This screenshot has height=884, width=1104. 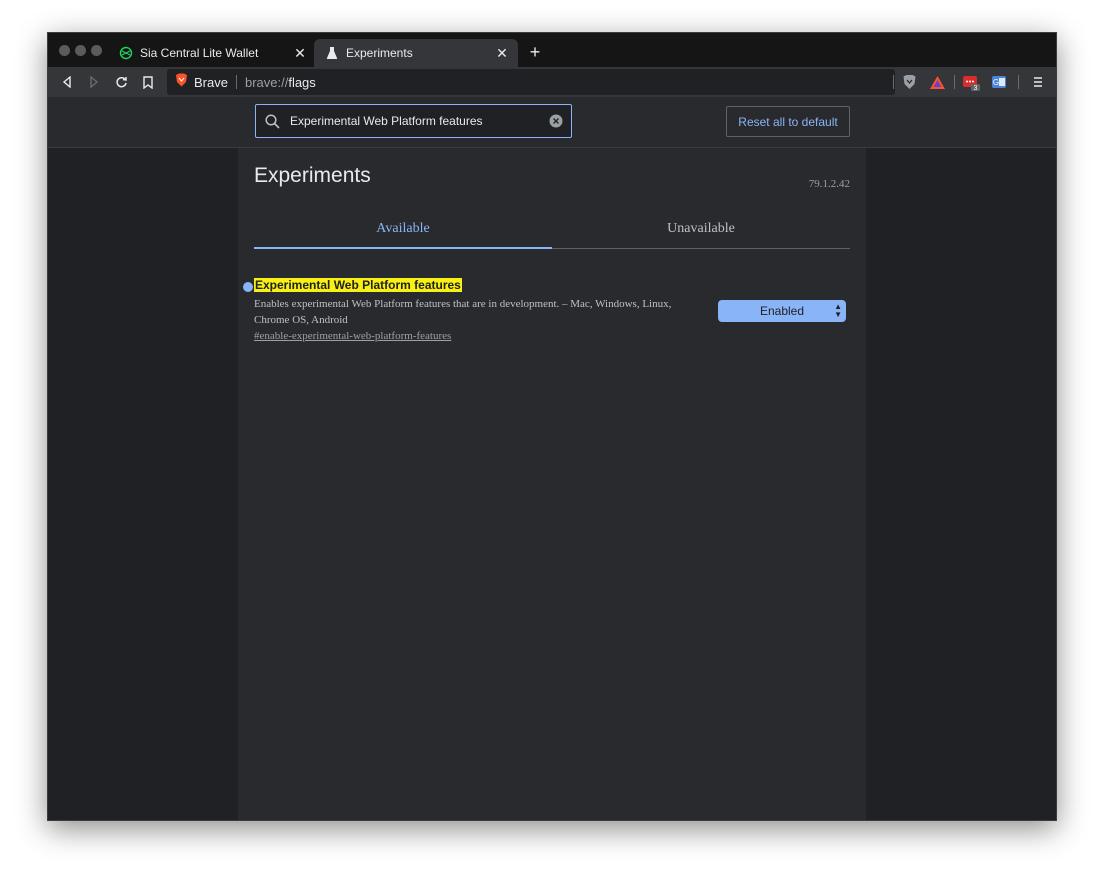 I want to click on tab-sia-central-lite-wallet: Sia Central Lite Wallet ✕, so click(x=212, y=53).